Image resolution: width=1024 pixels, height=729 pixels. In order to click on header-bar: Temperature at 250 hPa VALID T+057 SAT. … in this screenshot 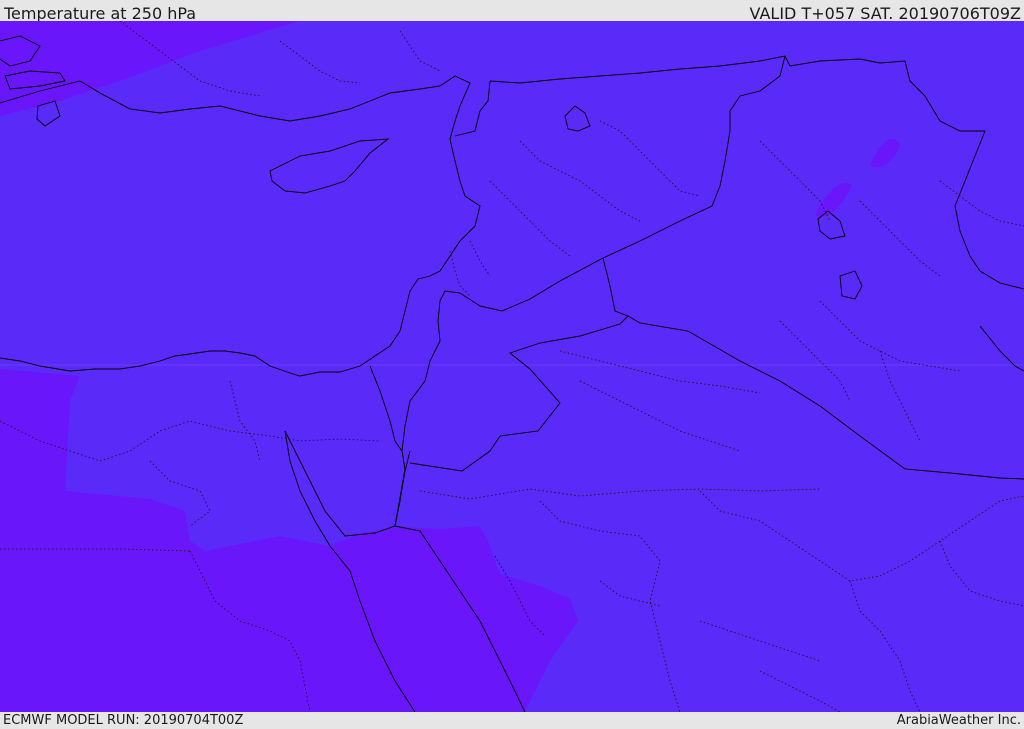, I will do `click(512, 11)`.